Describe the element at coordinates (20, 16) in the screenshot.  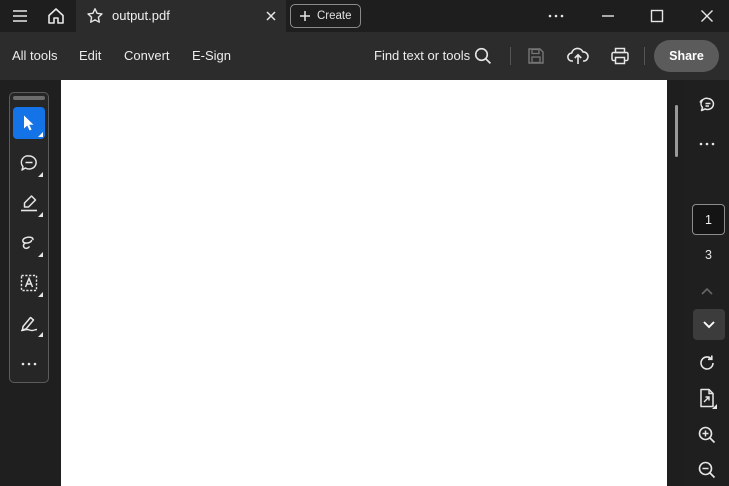
I see `menu-icon` at that location.